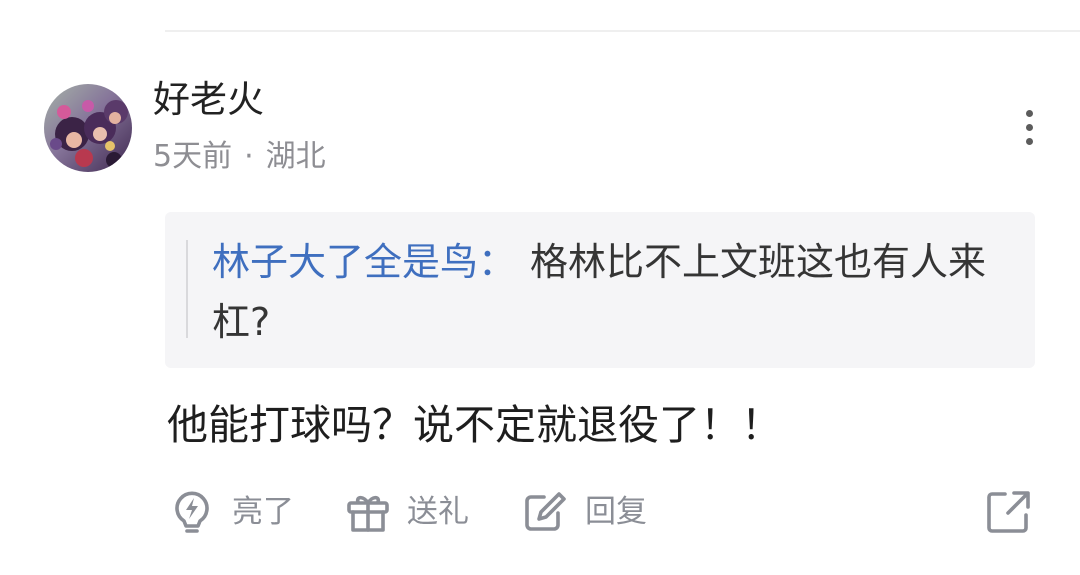 This screenshot has width=1080, height=575. I want to click on reply-button: 回复, so click(584, 512).